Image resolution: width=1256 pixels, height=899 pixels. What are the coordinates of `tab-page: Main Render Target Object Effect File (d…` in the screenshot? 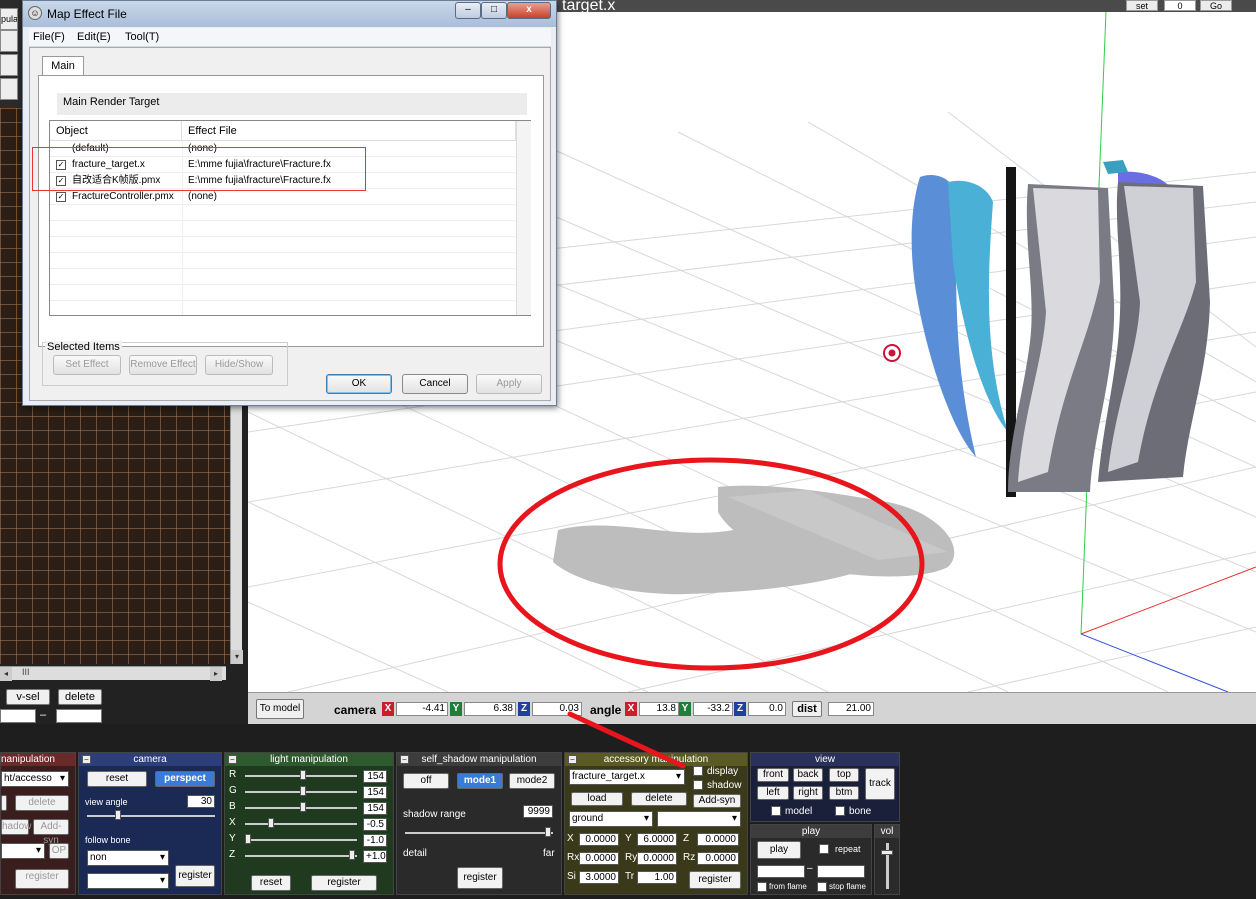 It's located at (291, 211).